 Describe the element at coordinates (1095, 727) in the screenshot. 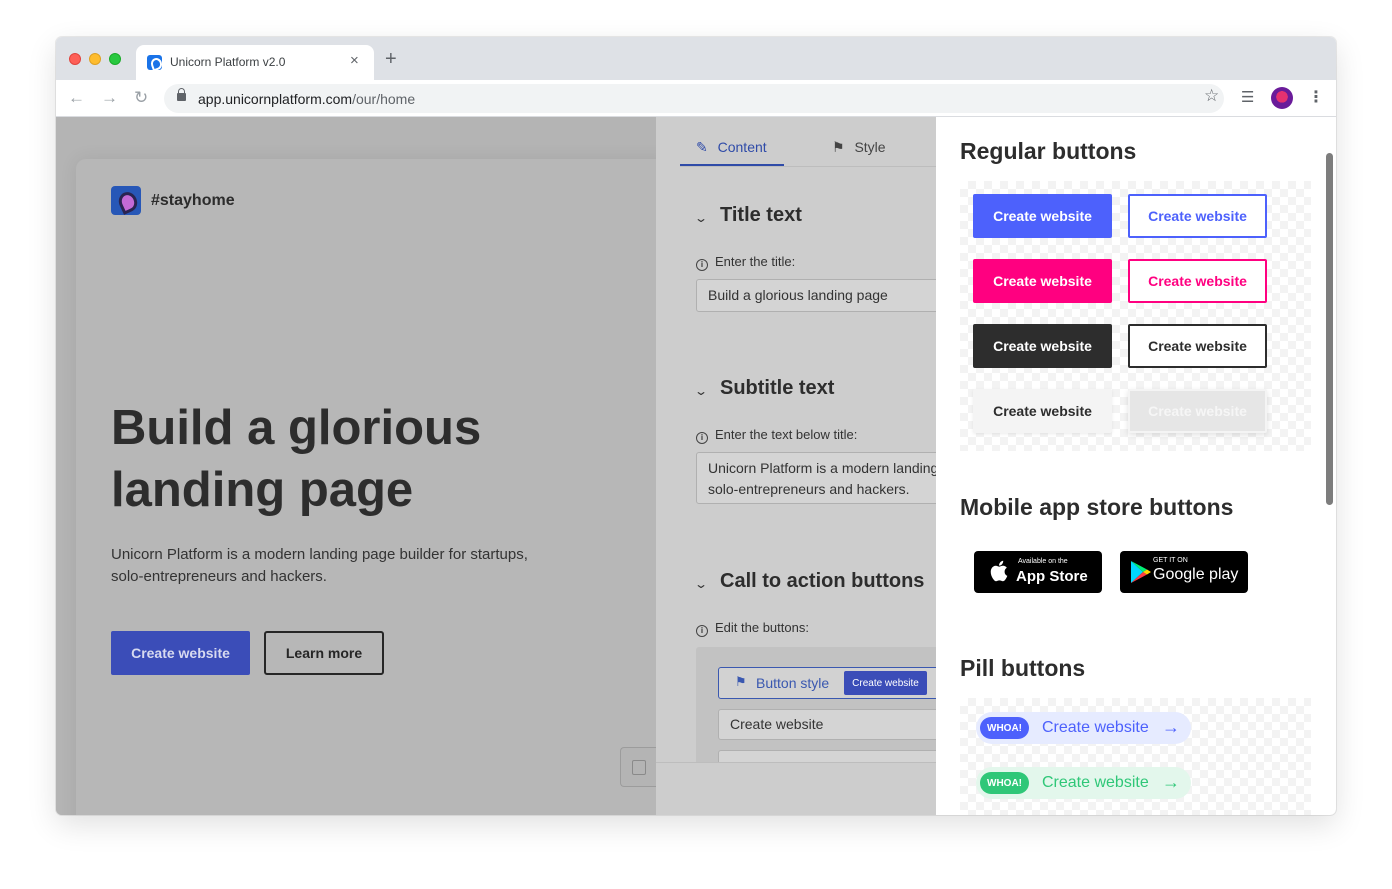

I see `pill-label-blue: Create website` at that location.